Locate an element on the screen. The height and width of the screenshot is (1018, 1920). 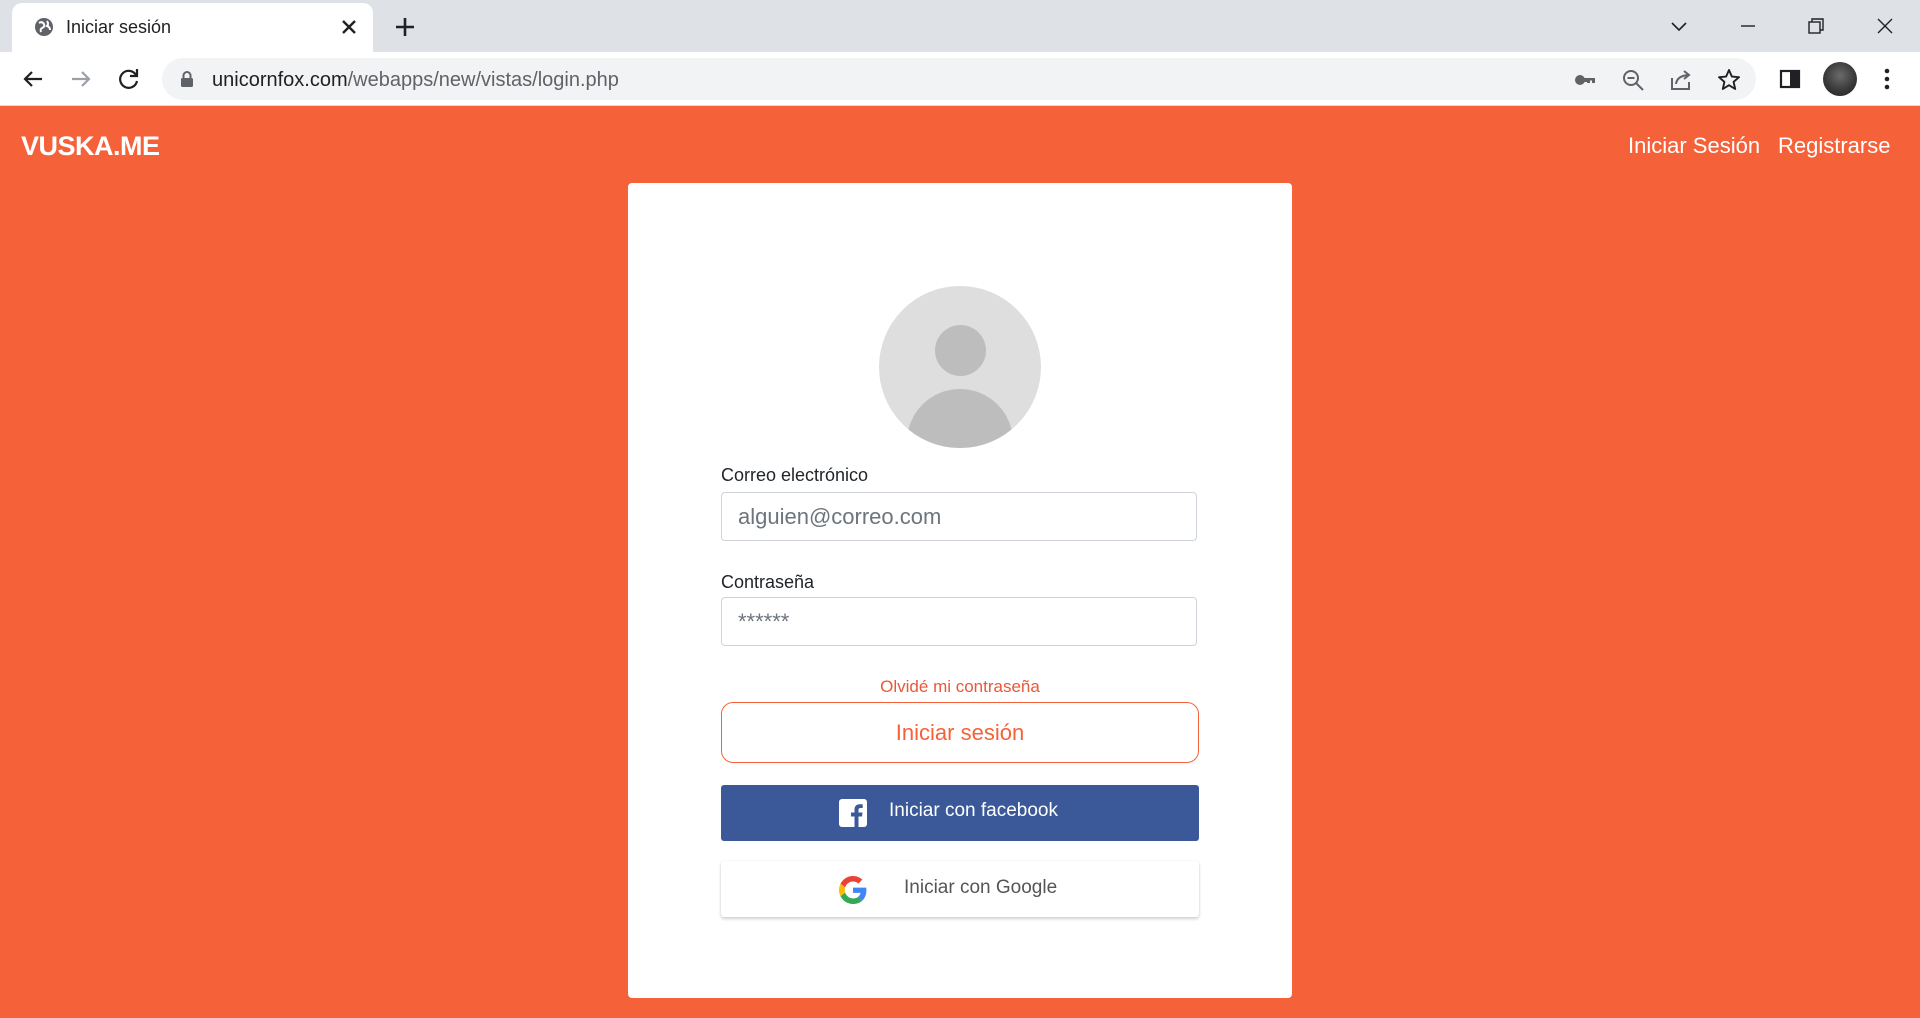
email-field is located at coordinates (959, 516).